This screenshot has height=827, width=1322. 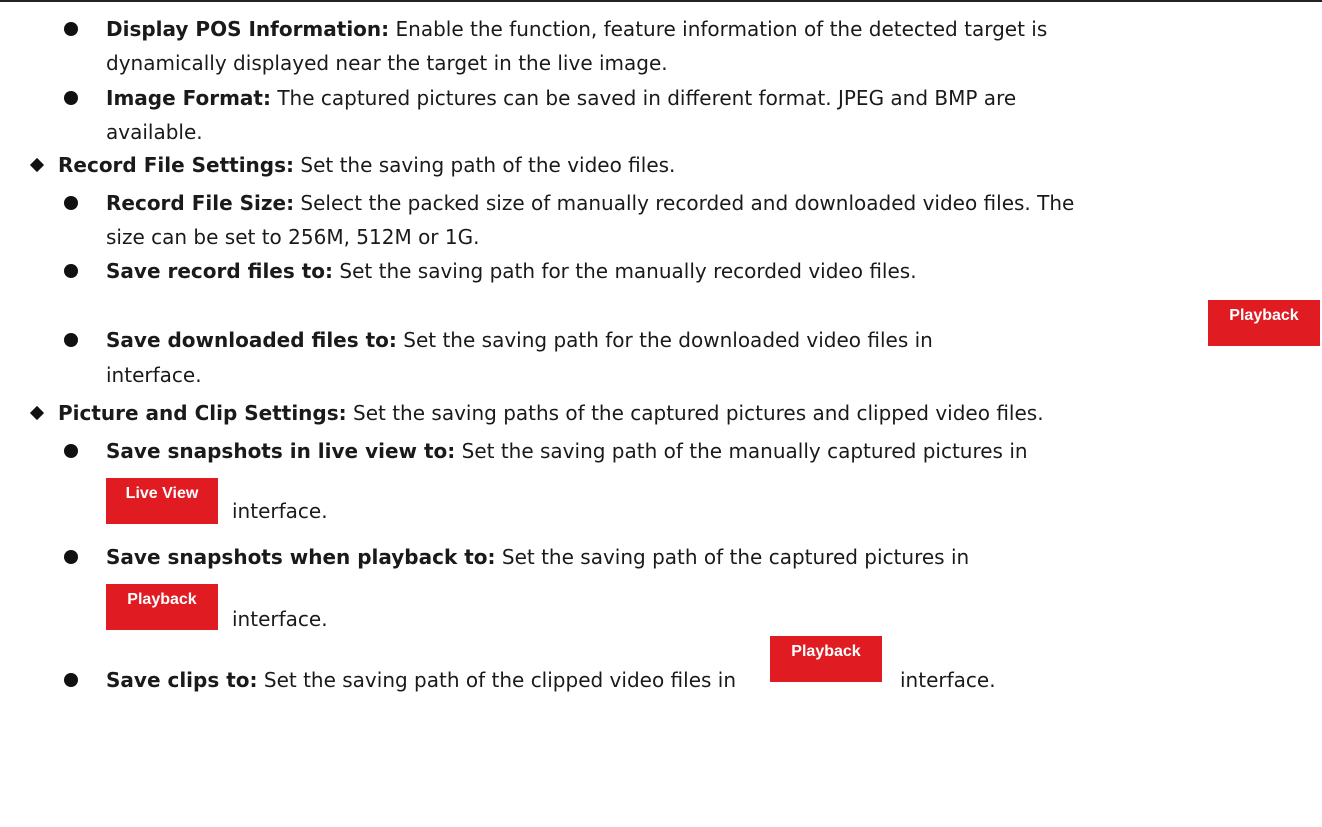 What do you see at coordinates (182, 680) in the screenshot?
I see `item-term: Save clips to:` at bounding box center [182, 680].